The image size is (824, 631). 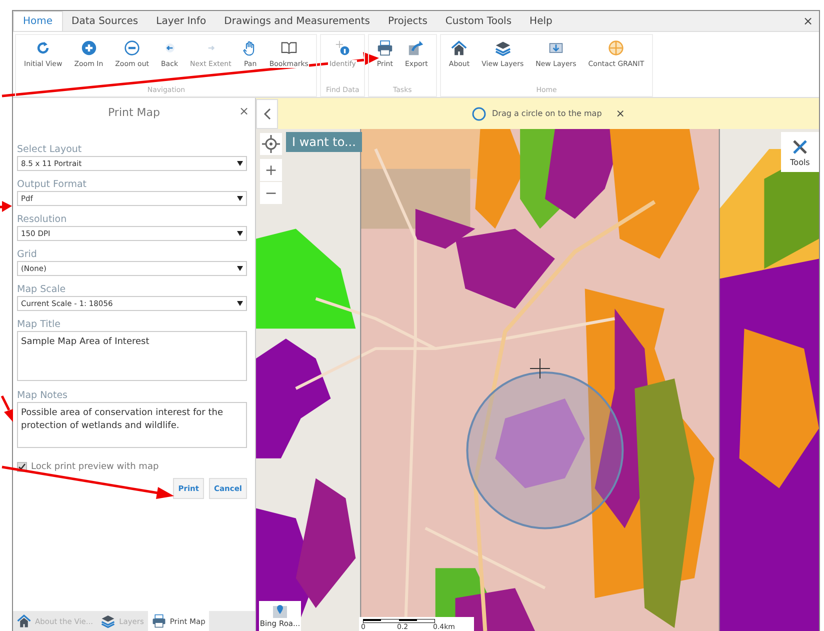 What do you see at coordinates (88, 48) in the screenshot?
I see `zoom-in-icon` at bounding box center [88, 48].